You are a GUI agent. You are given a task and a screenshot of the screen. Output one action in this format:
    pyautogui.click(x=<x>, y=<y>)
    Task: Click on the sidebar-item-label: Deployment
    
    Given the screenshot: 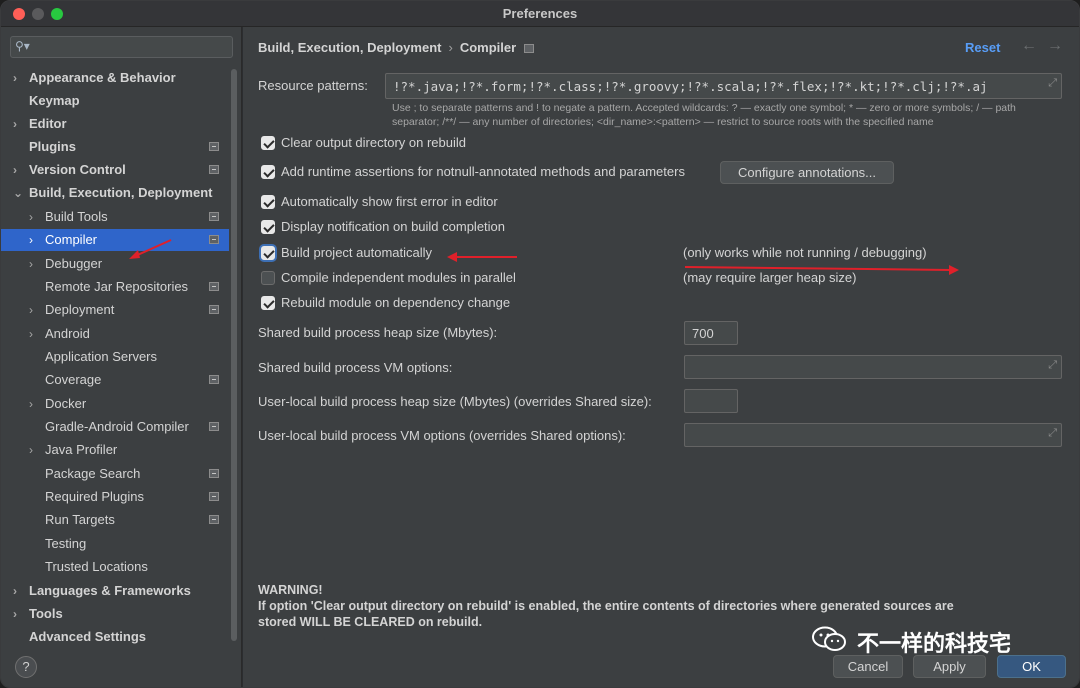 What is the action you would take?
    pyautogui.click(x=80, y=309)
    